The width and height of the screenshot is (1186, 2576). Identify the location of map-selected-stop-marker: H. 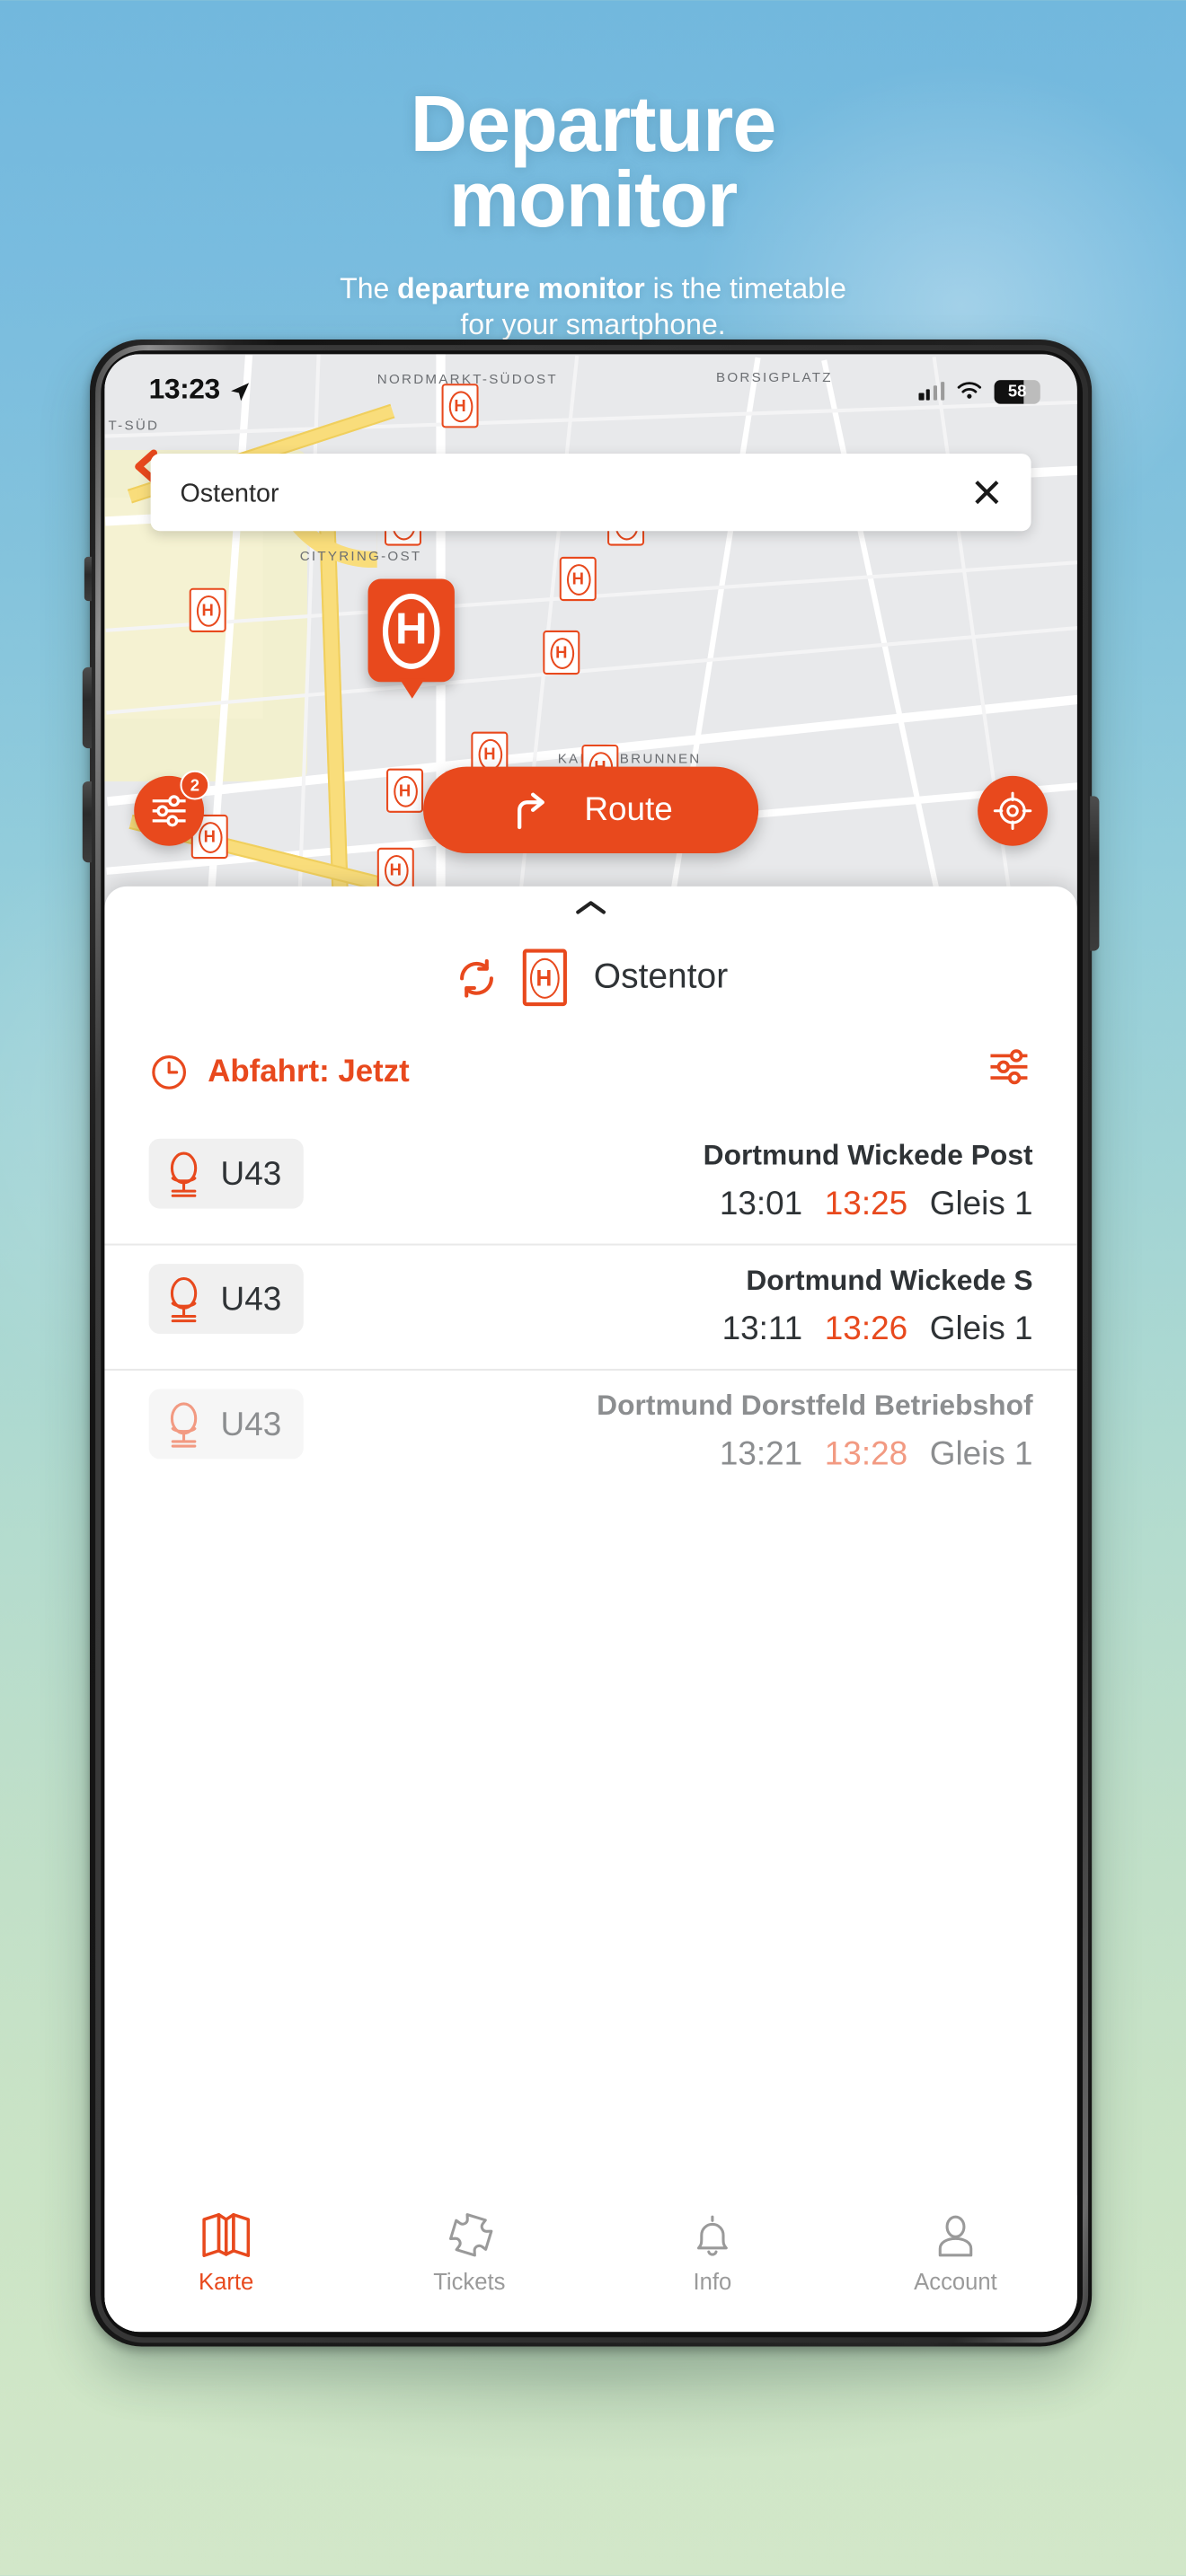
(411, 638).